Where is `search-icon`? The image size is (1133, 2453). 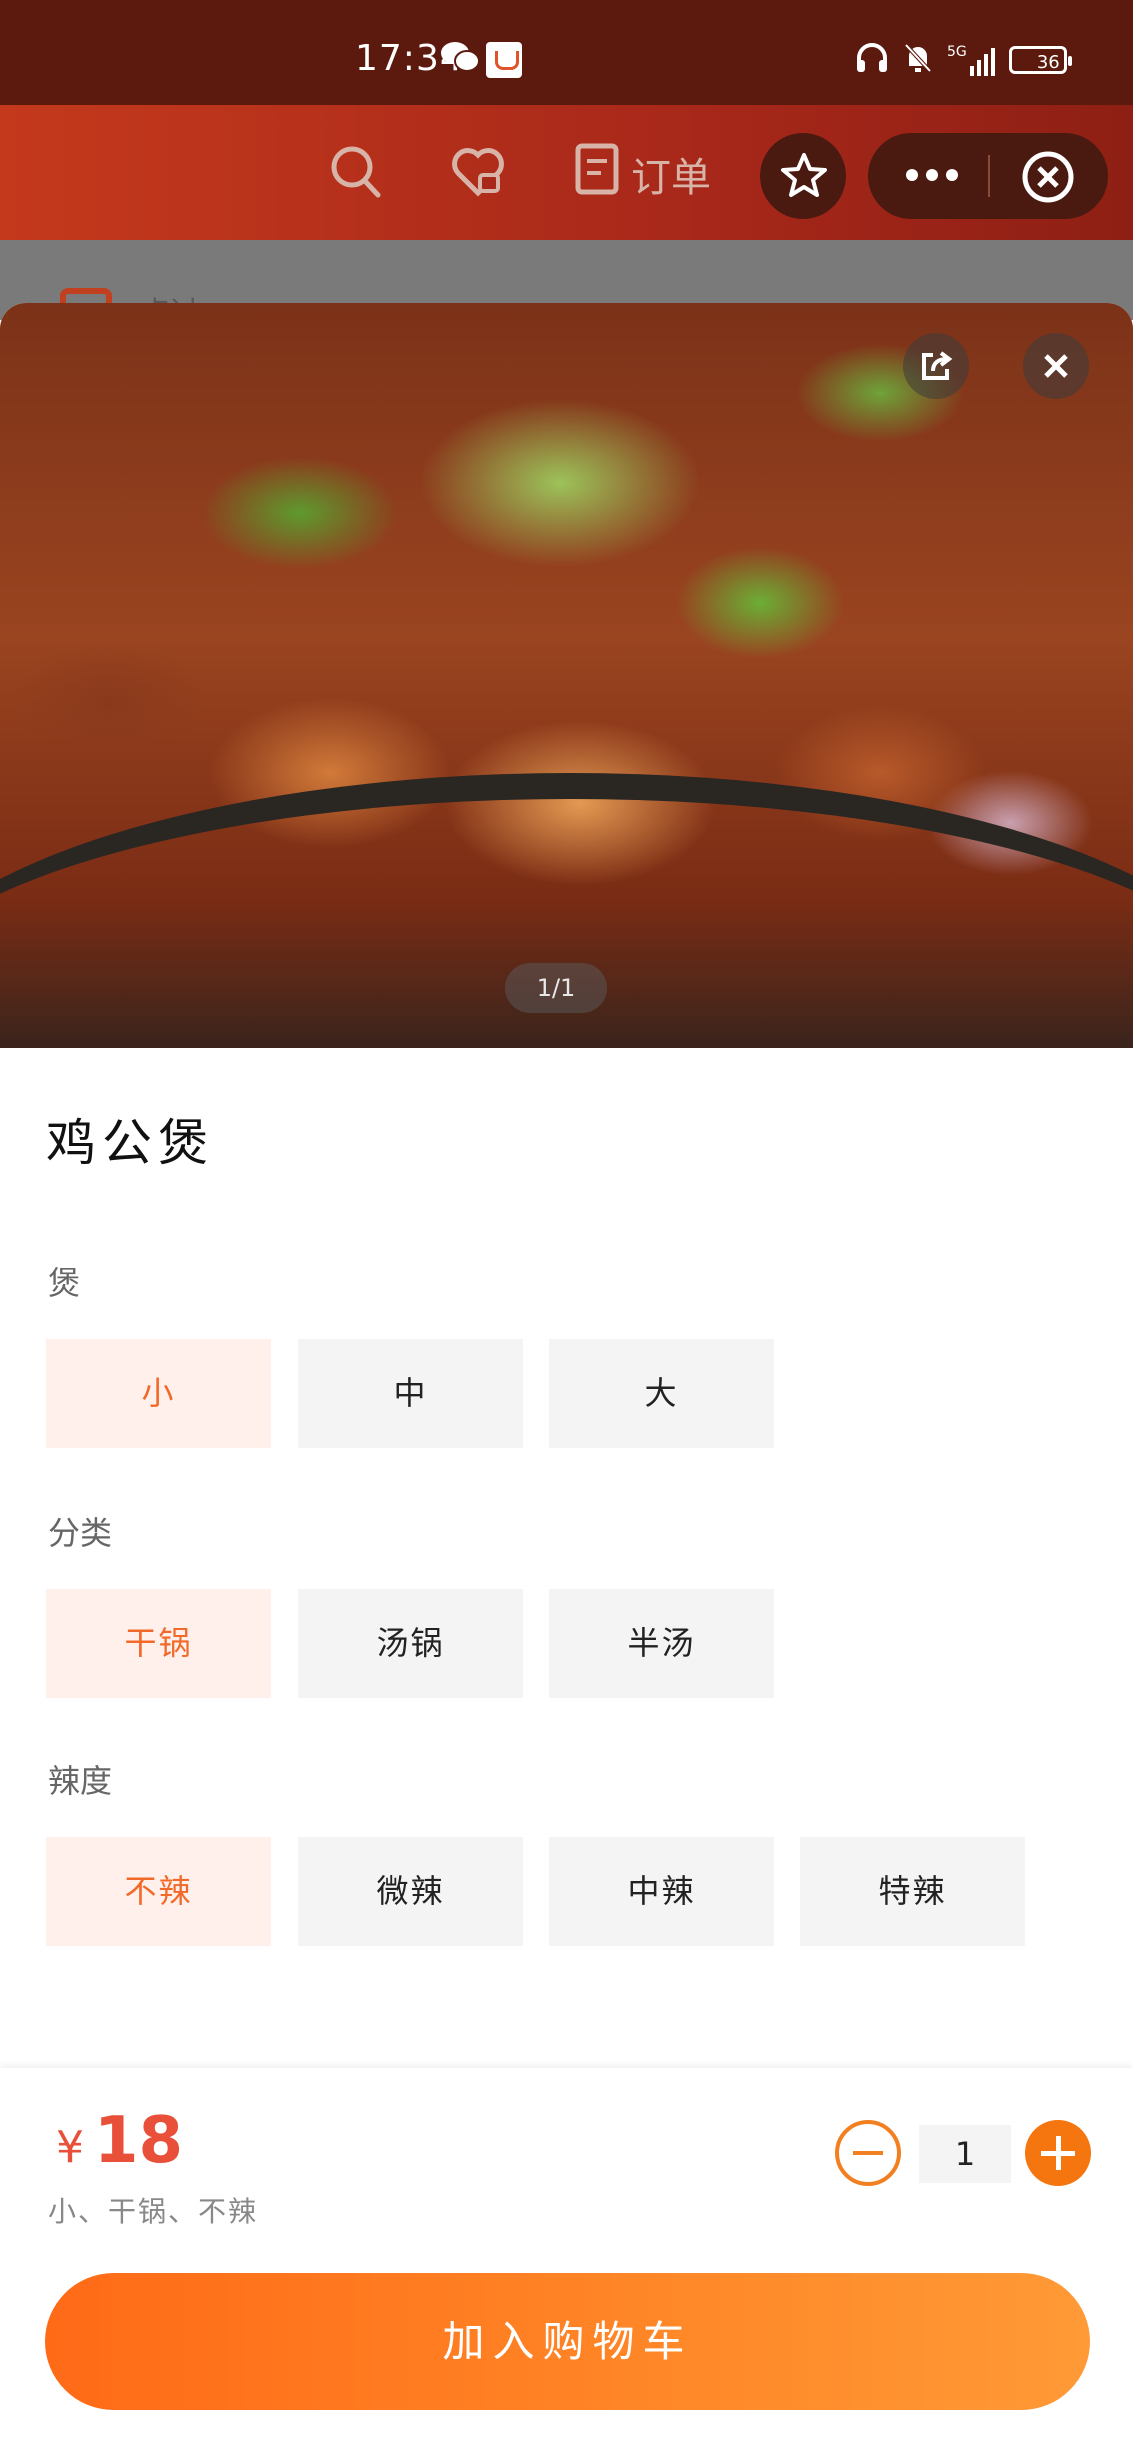
search-icon is located at coordinates (356, 175).